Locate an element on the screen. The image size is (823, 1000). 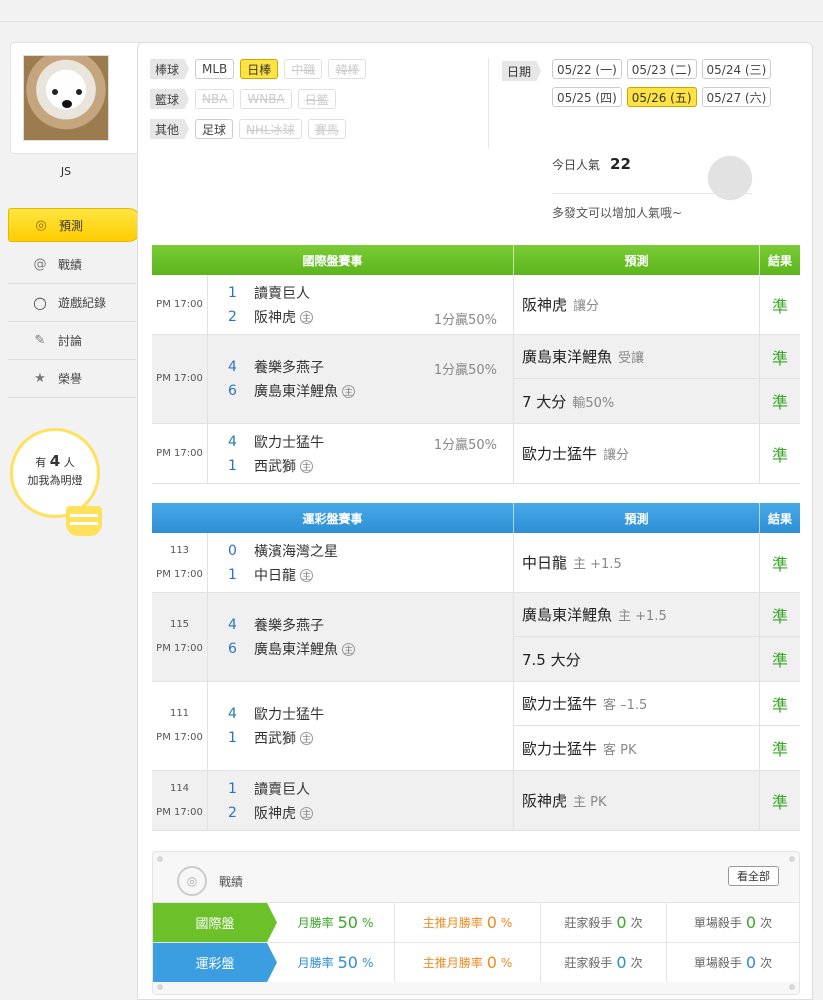
nav-item-discuss: ✎ 討論 is located at coordinates (72, 341).